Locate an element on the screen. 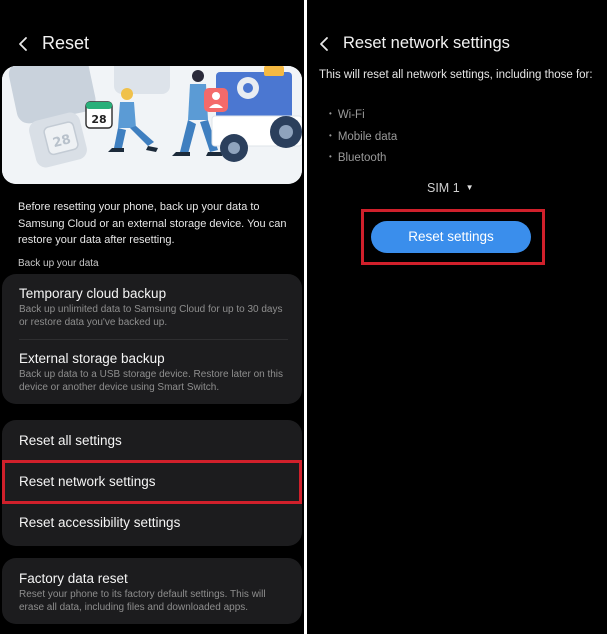  calendar-icon: 28 is located at coordinates (99, 115).